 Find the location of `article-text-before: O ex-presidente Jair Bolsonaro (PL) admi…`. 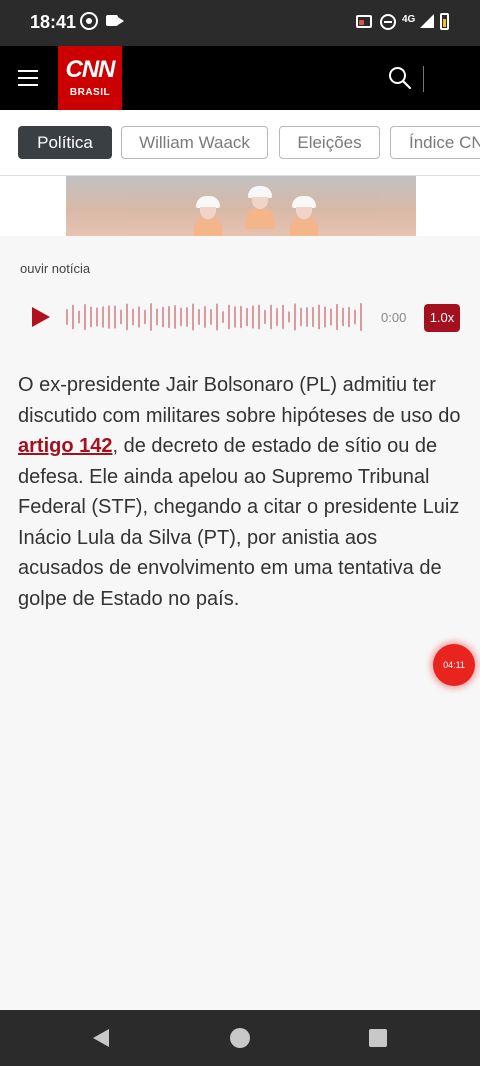

article-text-before: O ex-presidente Jair Bolsonaro (PL) admi… is located at coordinates (239, 400).